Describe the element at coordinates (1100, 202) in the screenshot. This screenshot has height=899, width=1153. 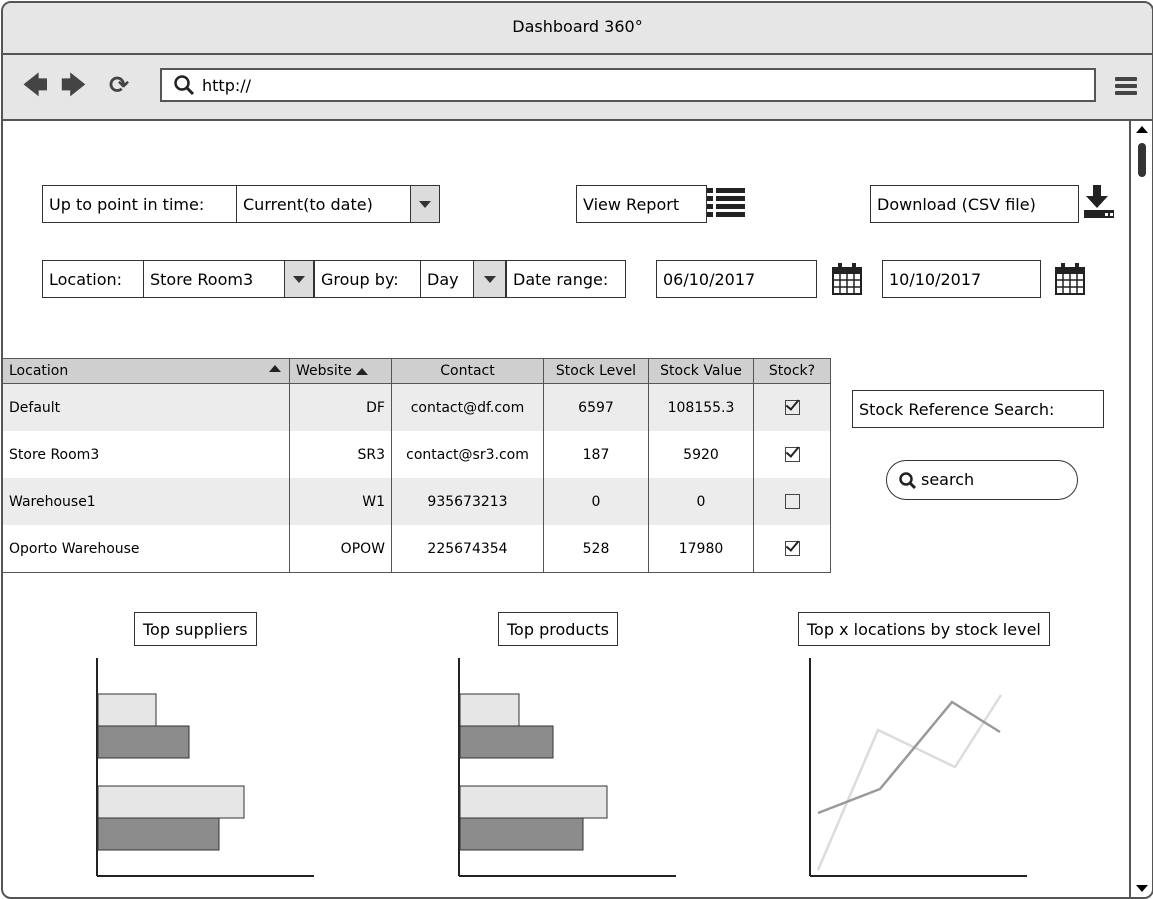
I see `download-icon` at that location.